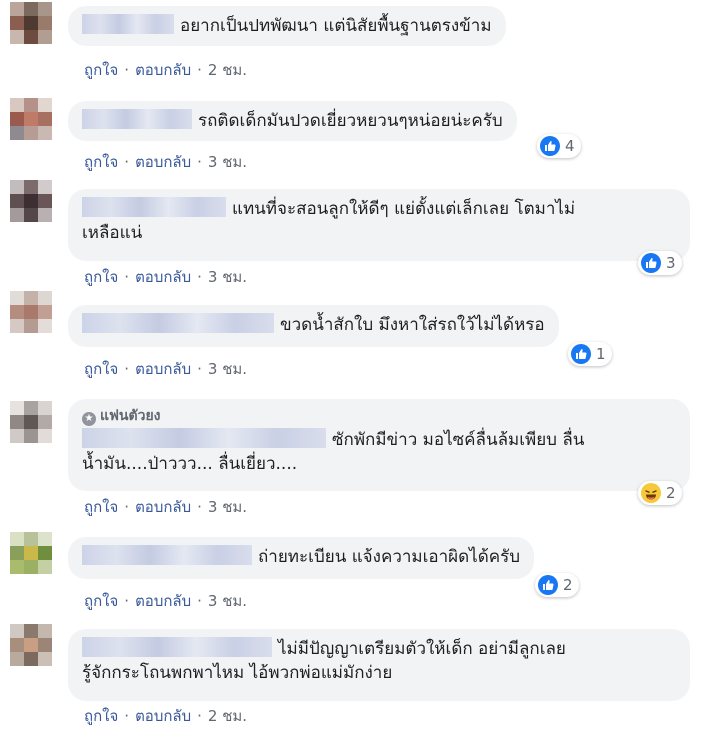  Describe the element at coordinates (336, 26) in the screenshot. I see `comment-text: อยากเป็นปทพัฒนา แต่นิสัยพื้นฐานตรงข้าม` at that location.